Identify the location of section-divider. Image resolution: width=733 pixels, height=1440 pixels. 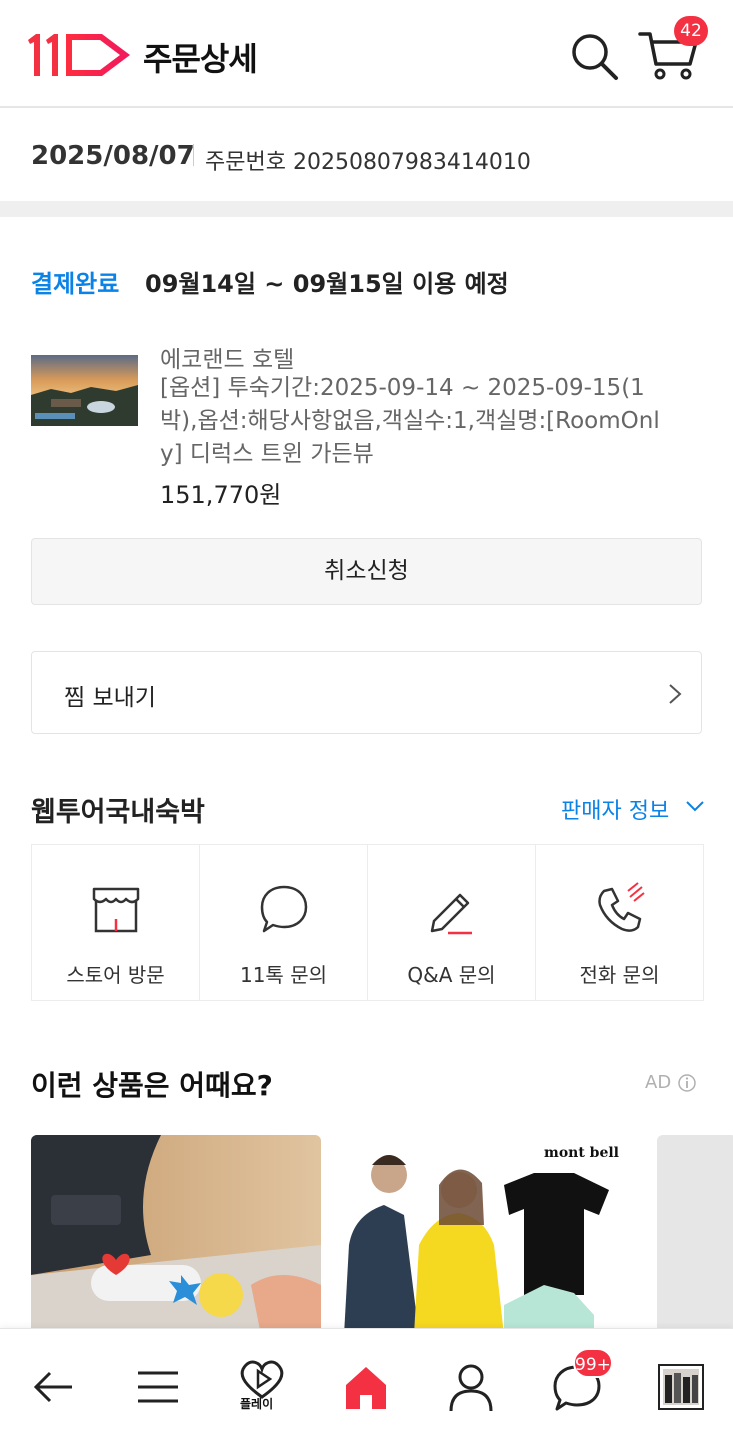
(366, 209).